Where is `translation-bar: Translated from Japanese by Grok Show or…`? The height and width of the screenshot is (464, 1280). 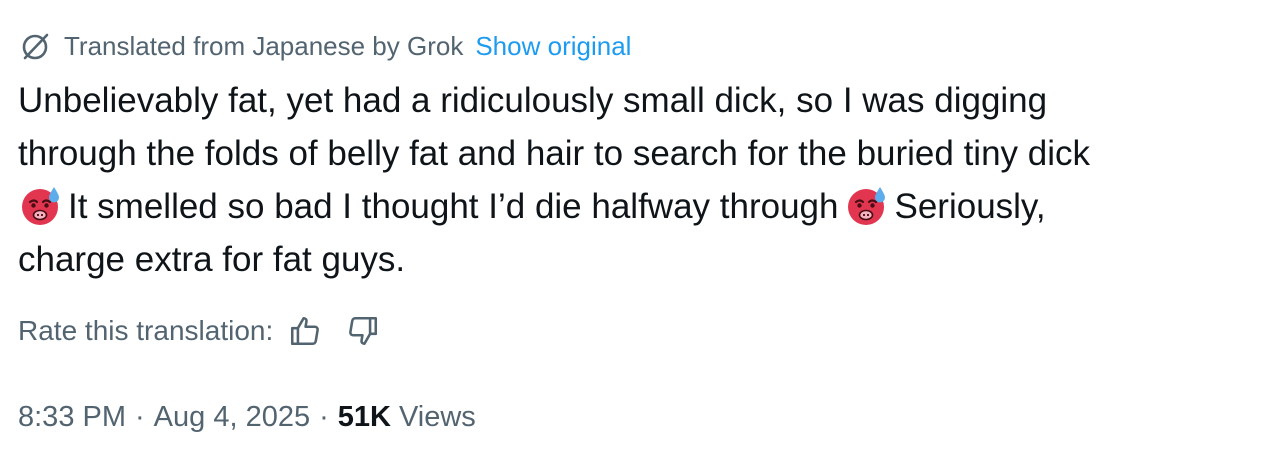
translation-bar: Translated from Japanese by Grok Show or… is located at coordinates (325, 46).